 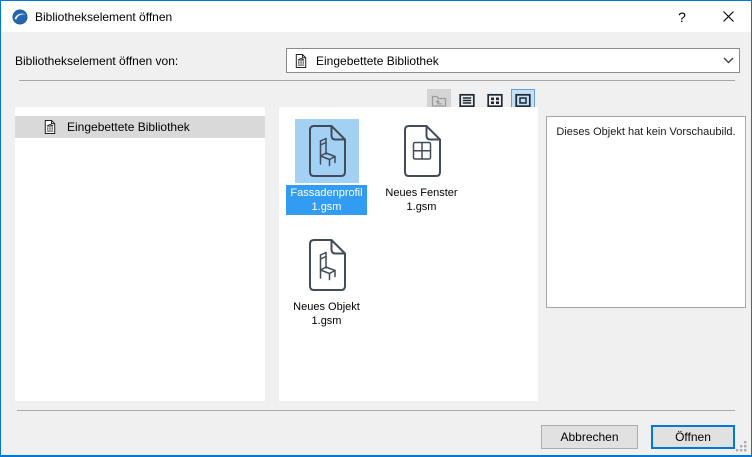 What do you see at coordinates (422, 151) in the screenshot?
I see `window-document-icon` at bounding box center [422, 151].